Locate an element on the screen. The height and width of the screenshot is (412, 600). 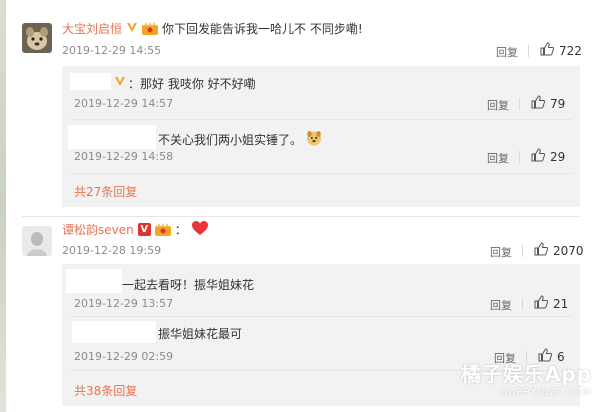
comment-header: 大宝刘启恒 你下回发能告诉我一哈儿不 不同步嘞! is located at coordinates (212, 28).